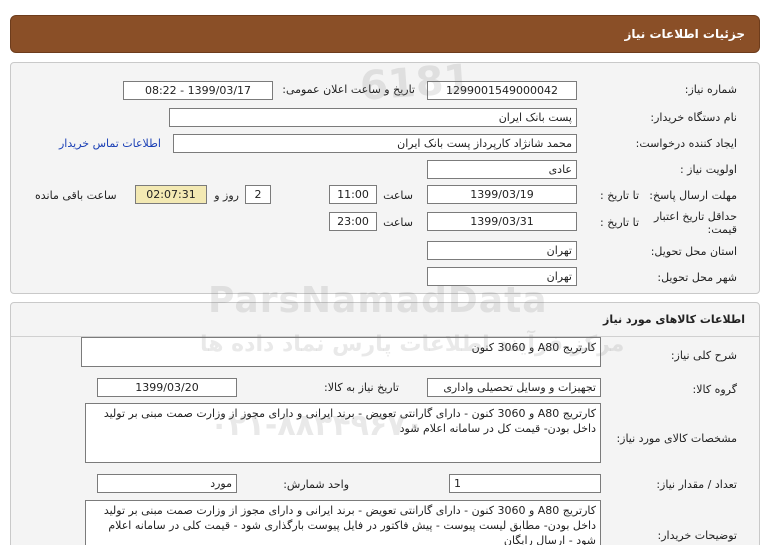 This screenshot has height=545, width=770. I want to click on goods-group-field: تجهیزات و وسایل تحصیلی واداری, so click(514, 387).